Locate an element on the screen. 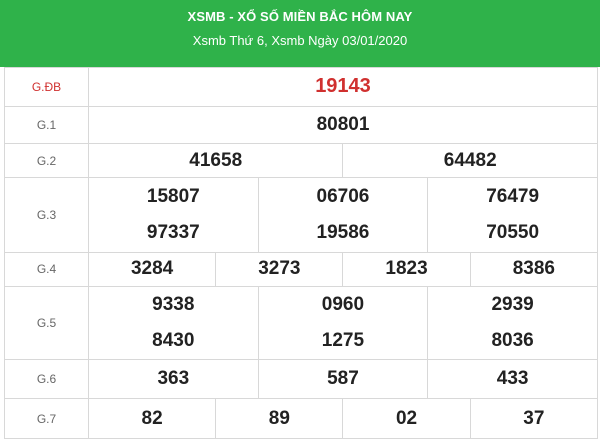  prize-label: G.5 is located at coordinates (46, 323).